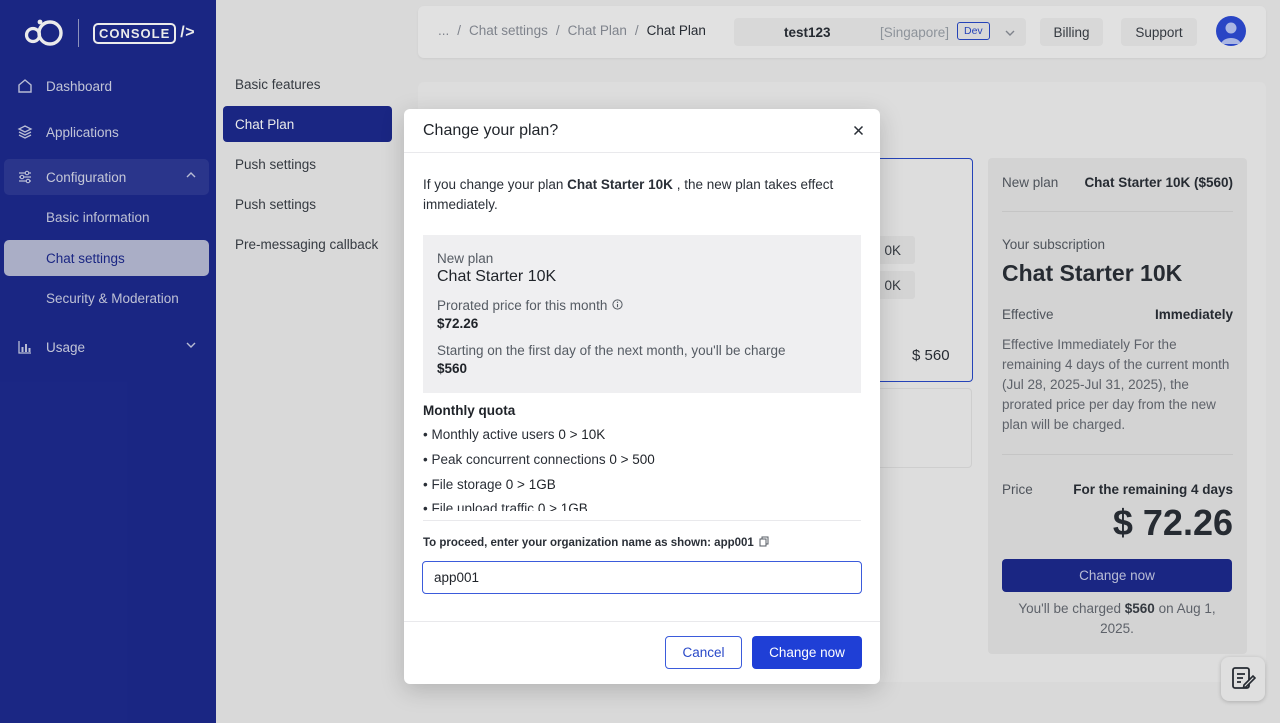 The image size is (1280, 723). What do you see at coordinates (493, 434) in the screenshot?
I see `quota-label: Monthly active users` at bounding box center [493, 434].